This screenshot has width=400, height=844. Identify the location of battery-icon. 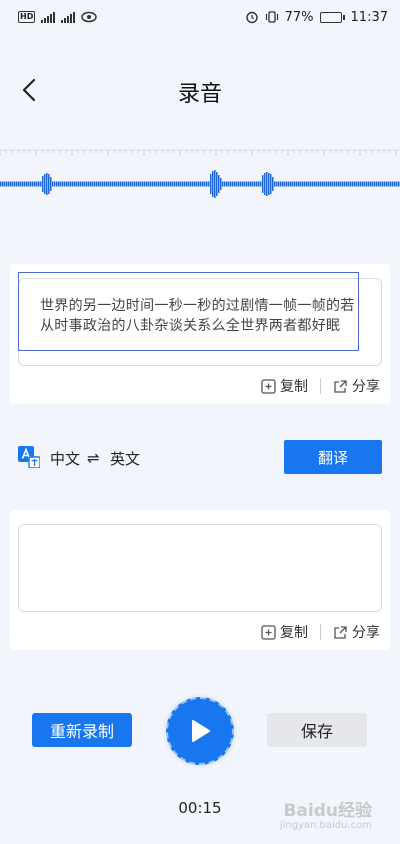
(332, 17).